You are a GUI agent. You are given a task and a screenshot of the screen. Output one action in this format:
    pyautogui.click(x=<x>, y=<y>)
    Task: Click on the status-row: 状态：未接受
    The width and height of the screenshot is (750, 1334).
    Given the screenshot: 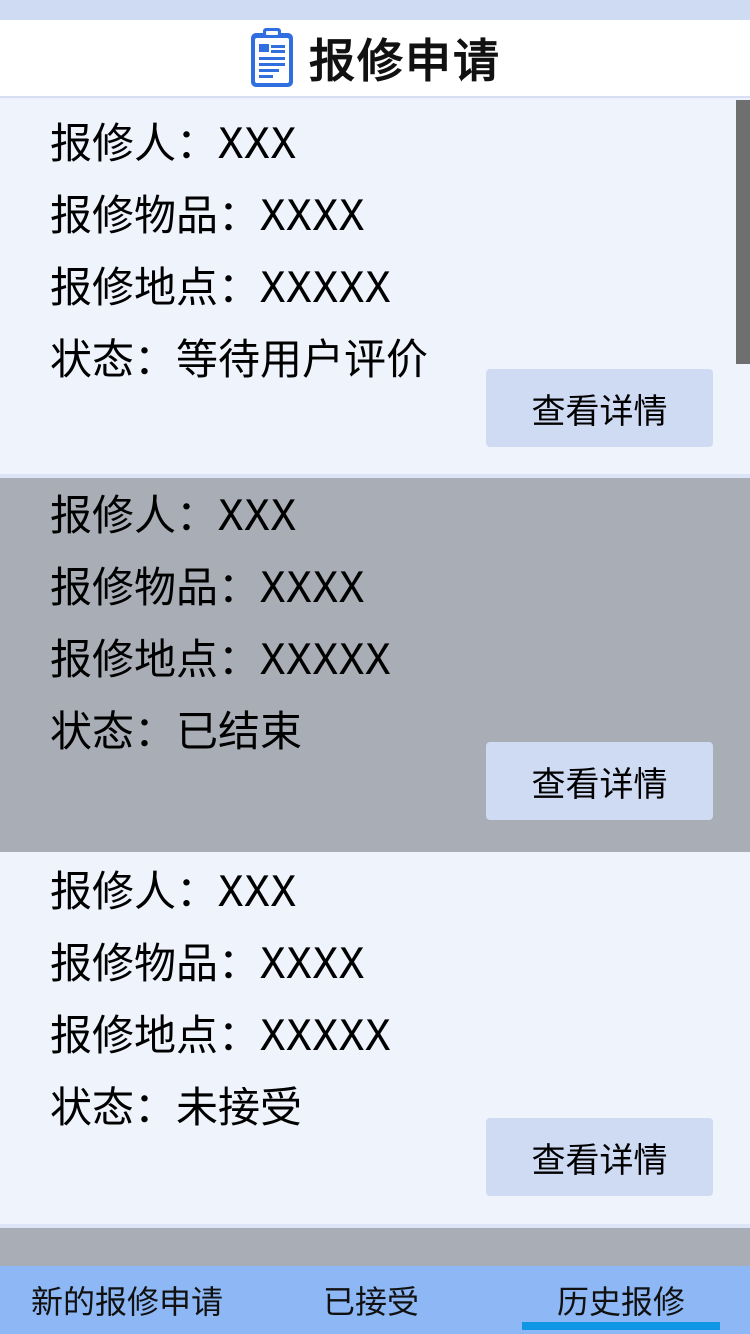 What is the action you would take?
    pyautogui.click(x=176, y=1108)
    